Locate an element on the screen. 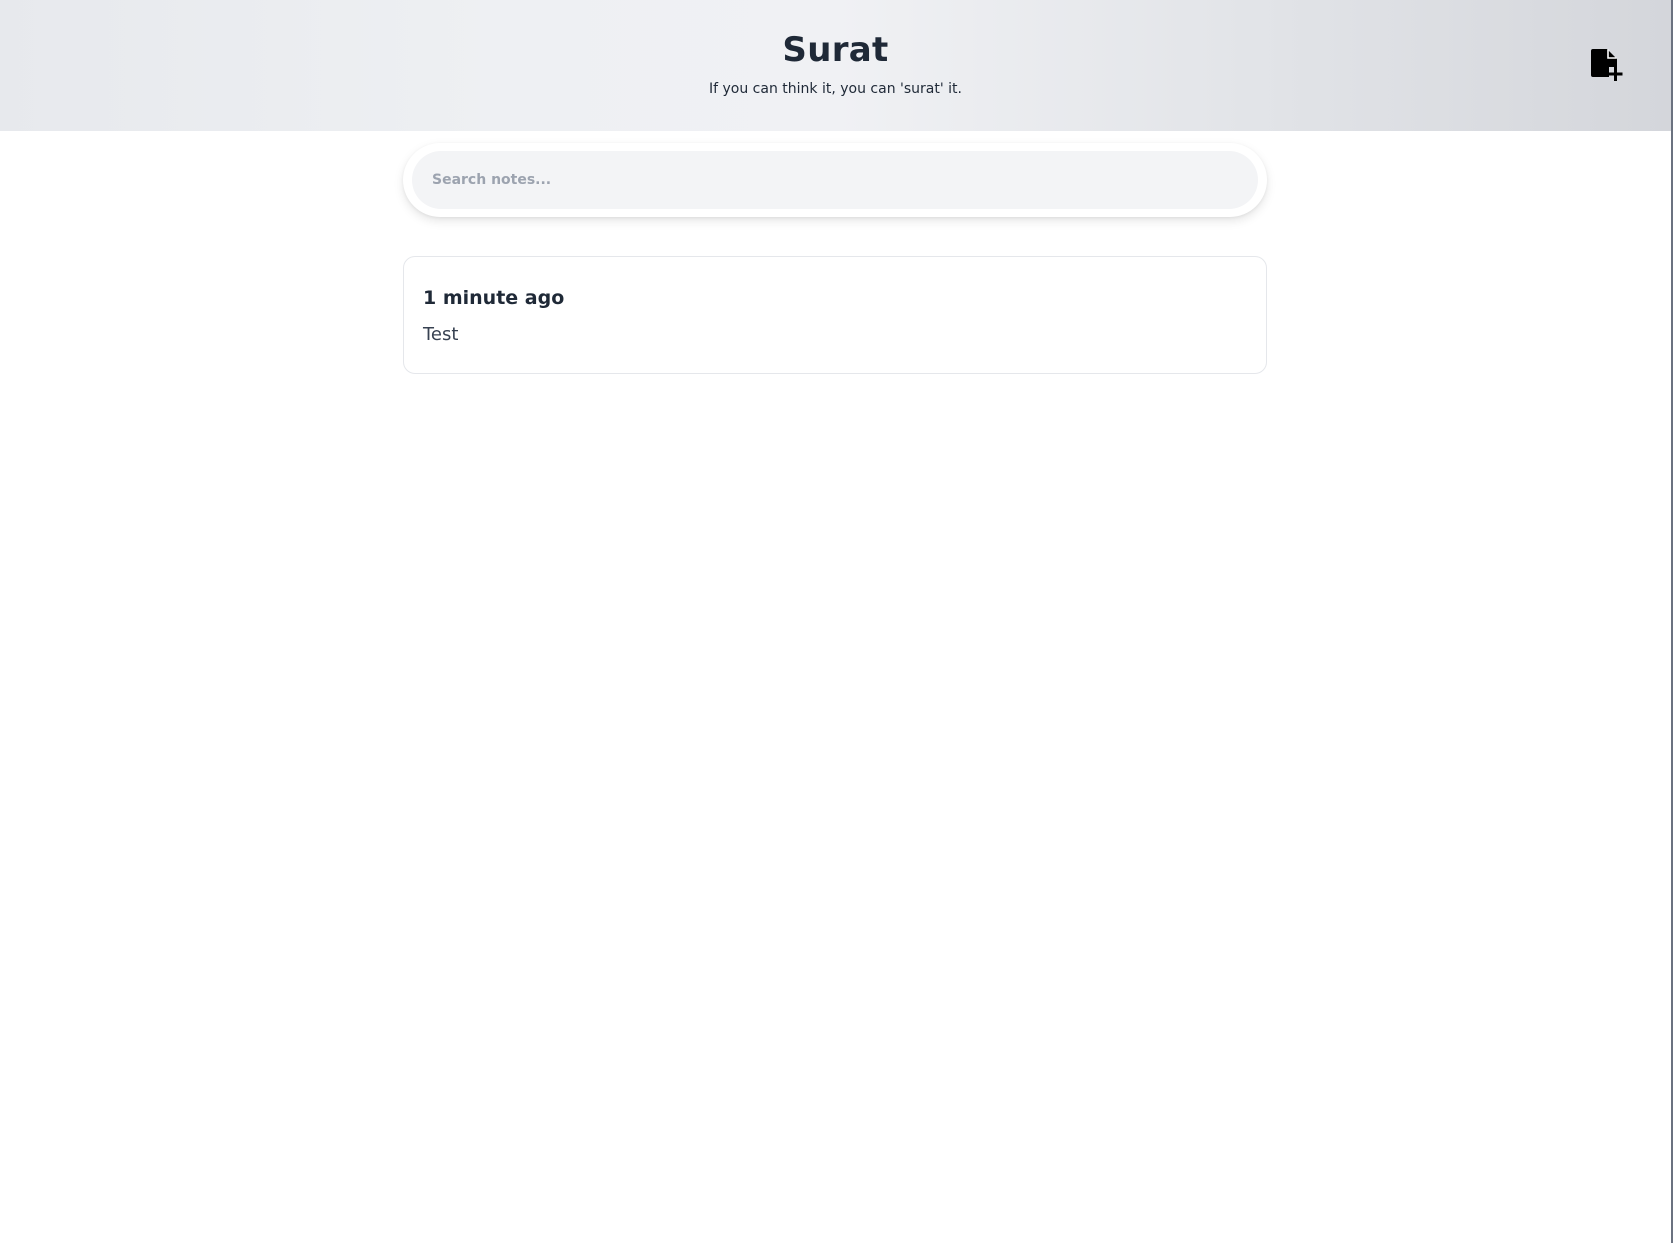 The height and width of the screenshot is (1243, 1673). search-input is located at coordinates (835, 180).